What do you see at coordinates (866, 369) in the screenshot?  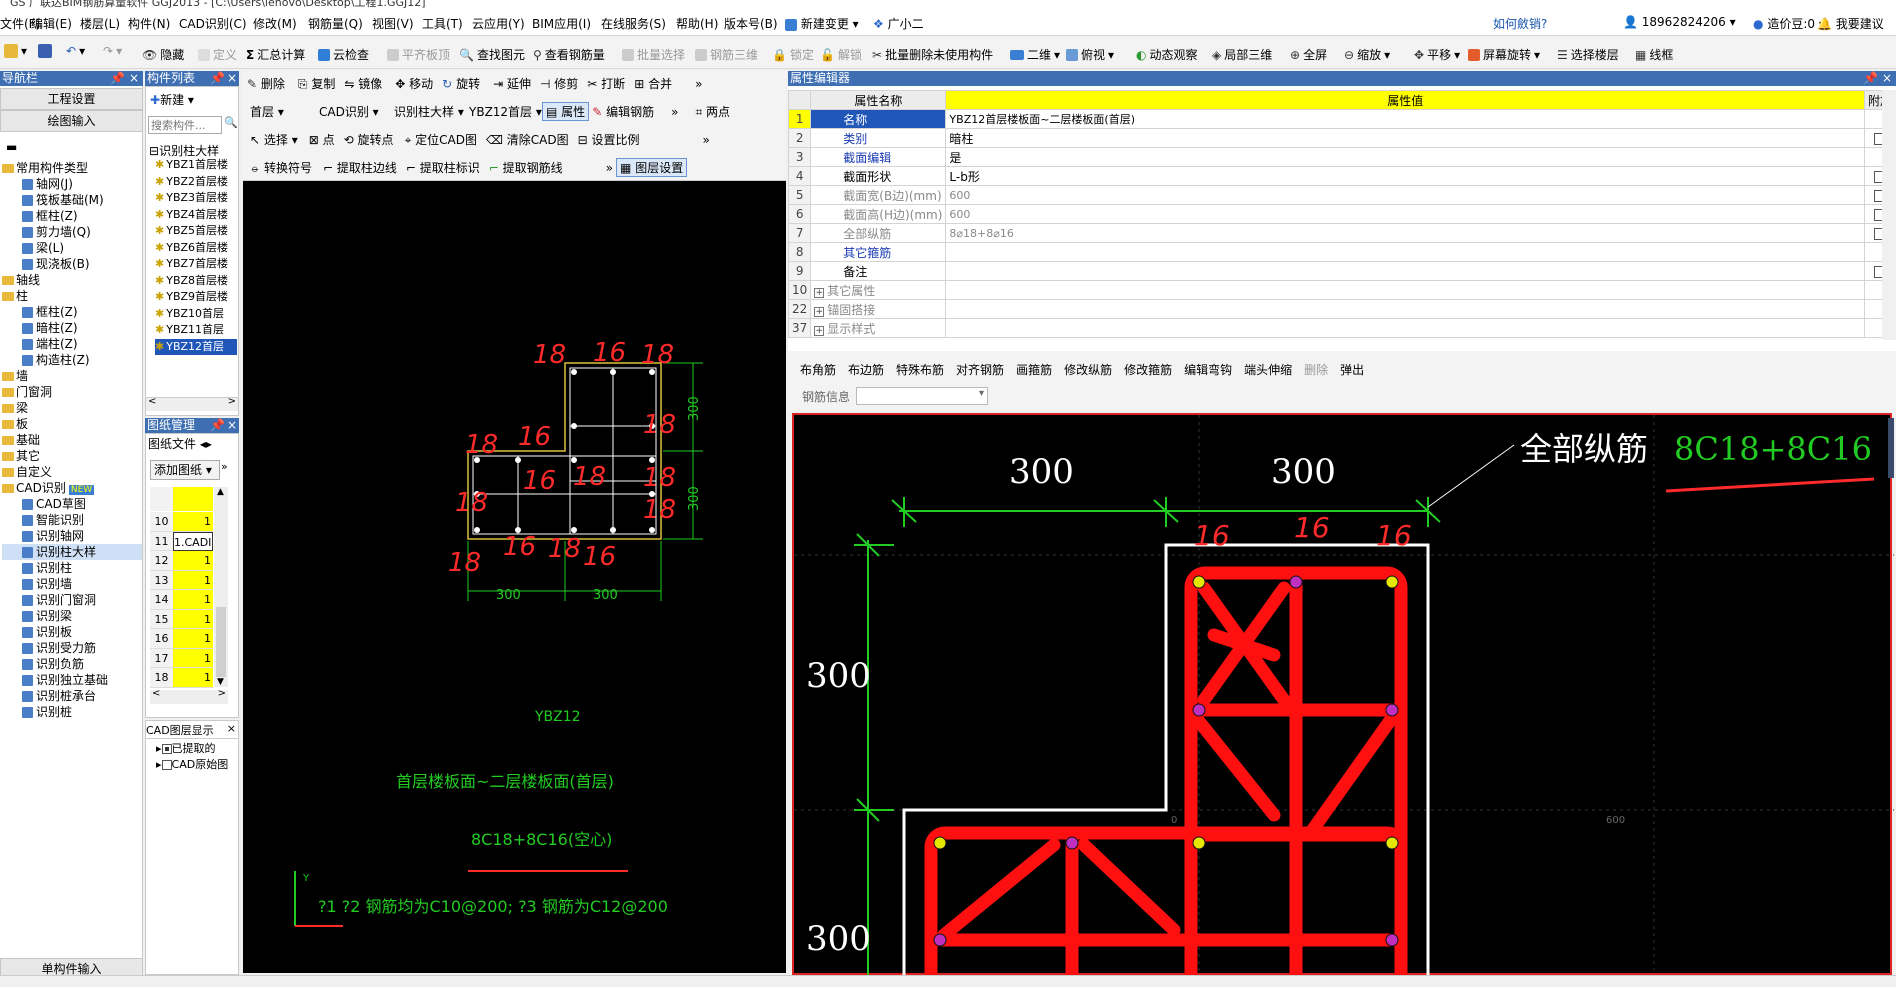 I see `rebar-tool-button: 布边筋` at bounding box center [866, 369].